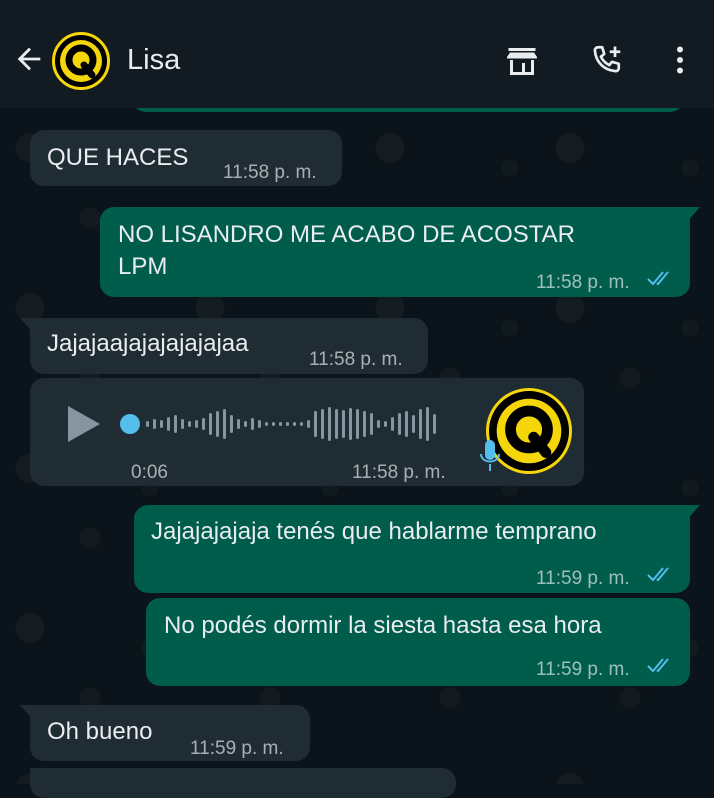  I want to click on avatar, so click(81, 61).